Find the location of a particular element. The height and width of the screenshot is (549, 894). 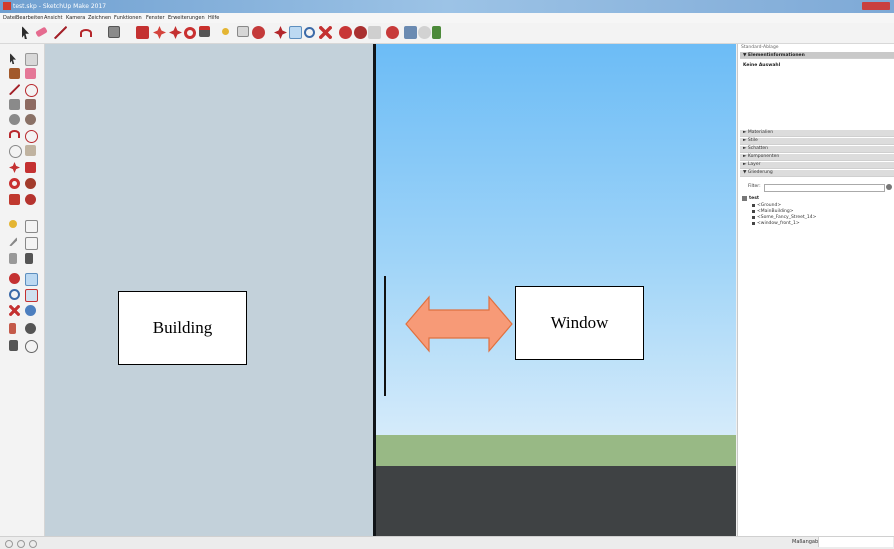

rotated-rectangle-icon is located at coordinates (30, 104).